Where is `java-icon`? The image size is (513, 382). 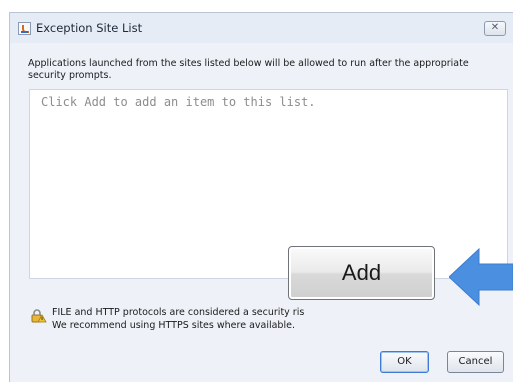
java-icon is located at coordinates (24, 28).